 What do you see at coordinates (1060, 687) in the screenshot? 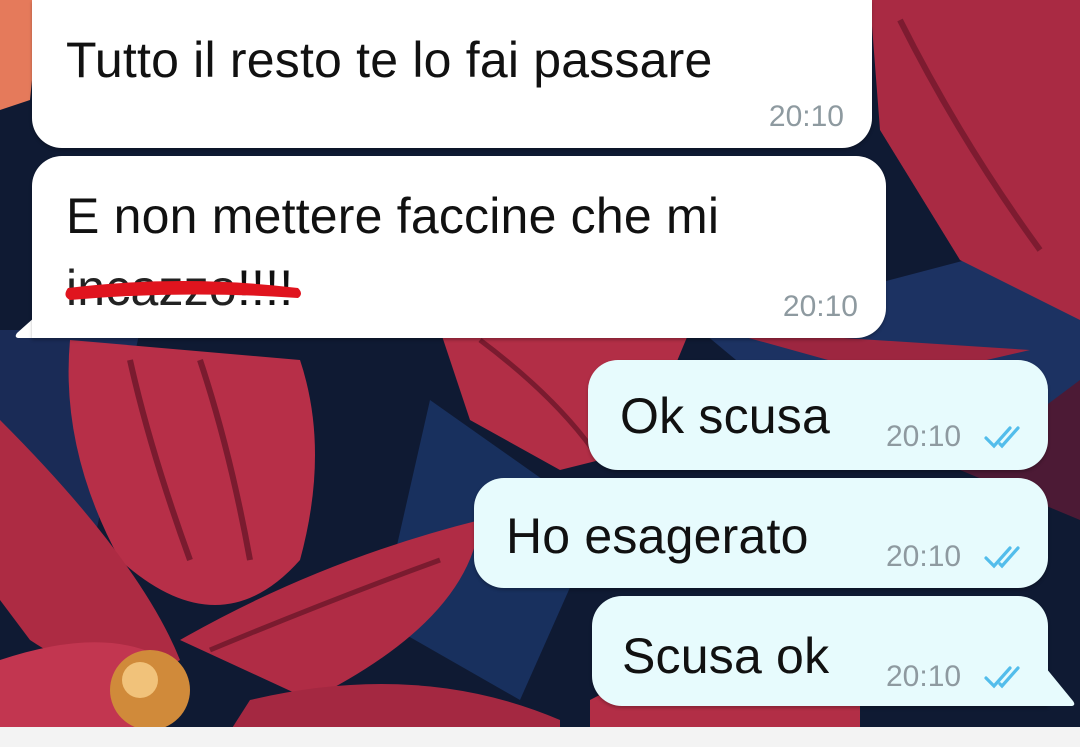
I see `outgoing-bubble-tail` at bounding box center [1060, 687].